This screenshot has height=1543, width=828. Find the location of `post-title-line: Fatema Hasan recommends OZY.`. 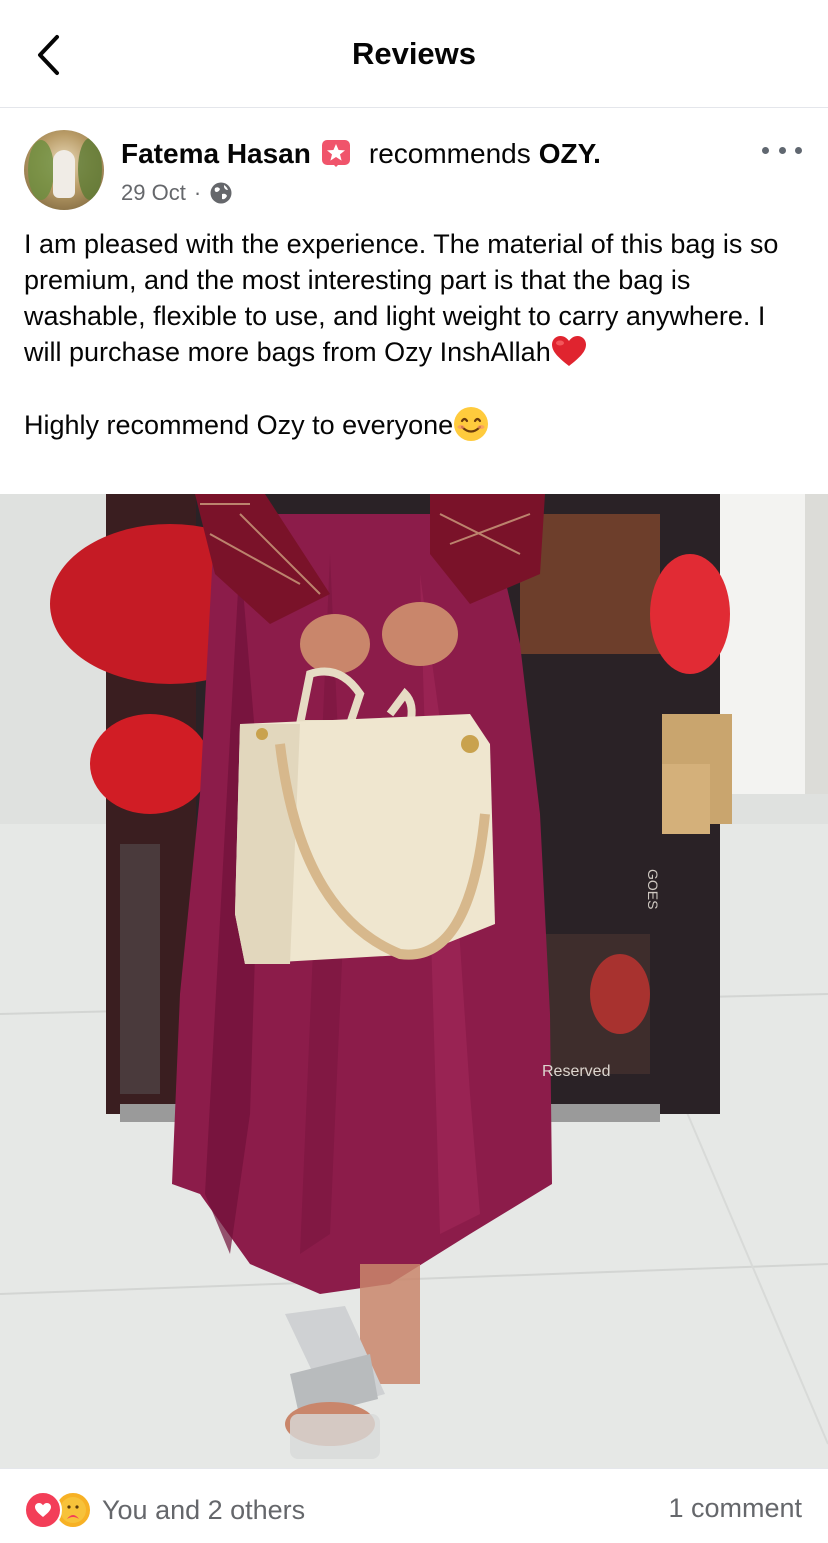

post-title-line: Fatema Hasan recommends OZY. is located at coordinates (361, 154).